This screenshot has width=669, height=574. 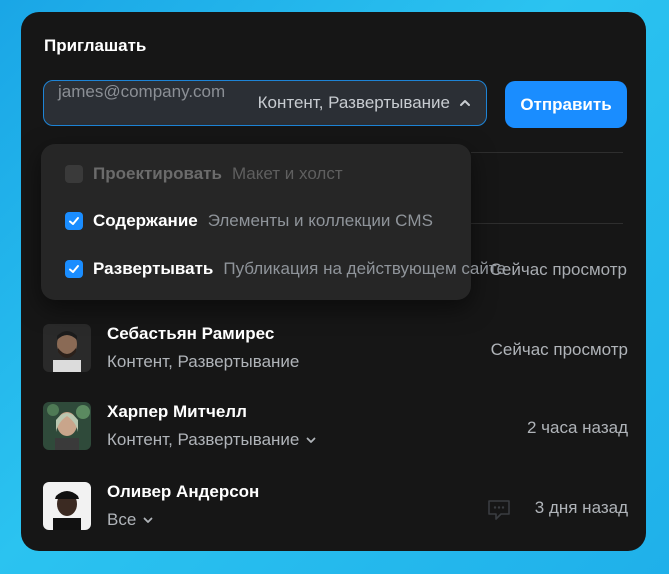 What do you see at coordinates (364, 268) in the screenshot?
I see `menu-item-description: Публикация на действующем сайте` at bounding box center [364, 268].